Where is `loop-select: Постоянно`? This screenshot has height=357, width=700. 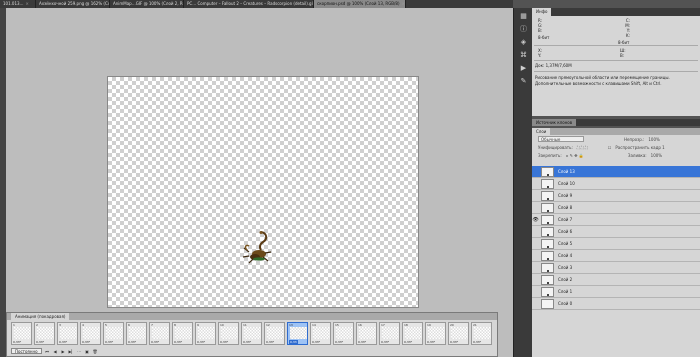 loop-select: Постоянно is located at coordinates (26, 351).